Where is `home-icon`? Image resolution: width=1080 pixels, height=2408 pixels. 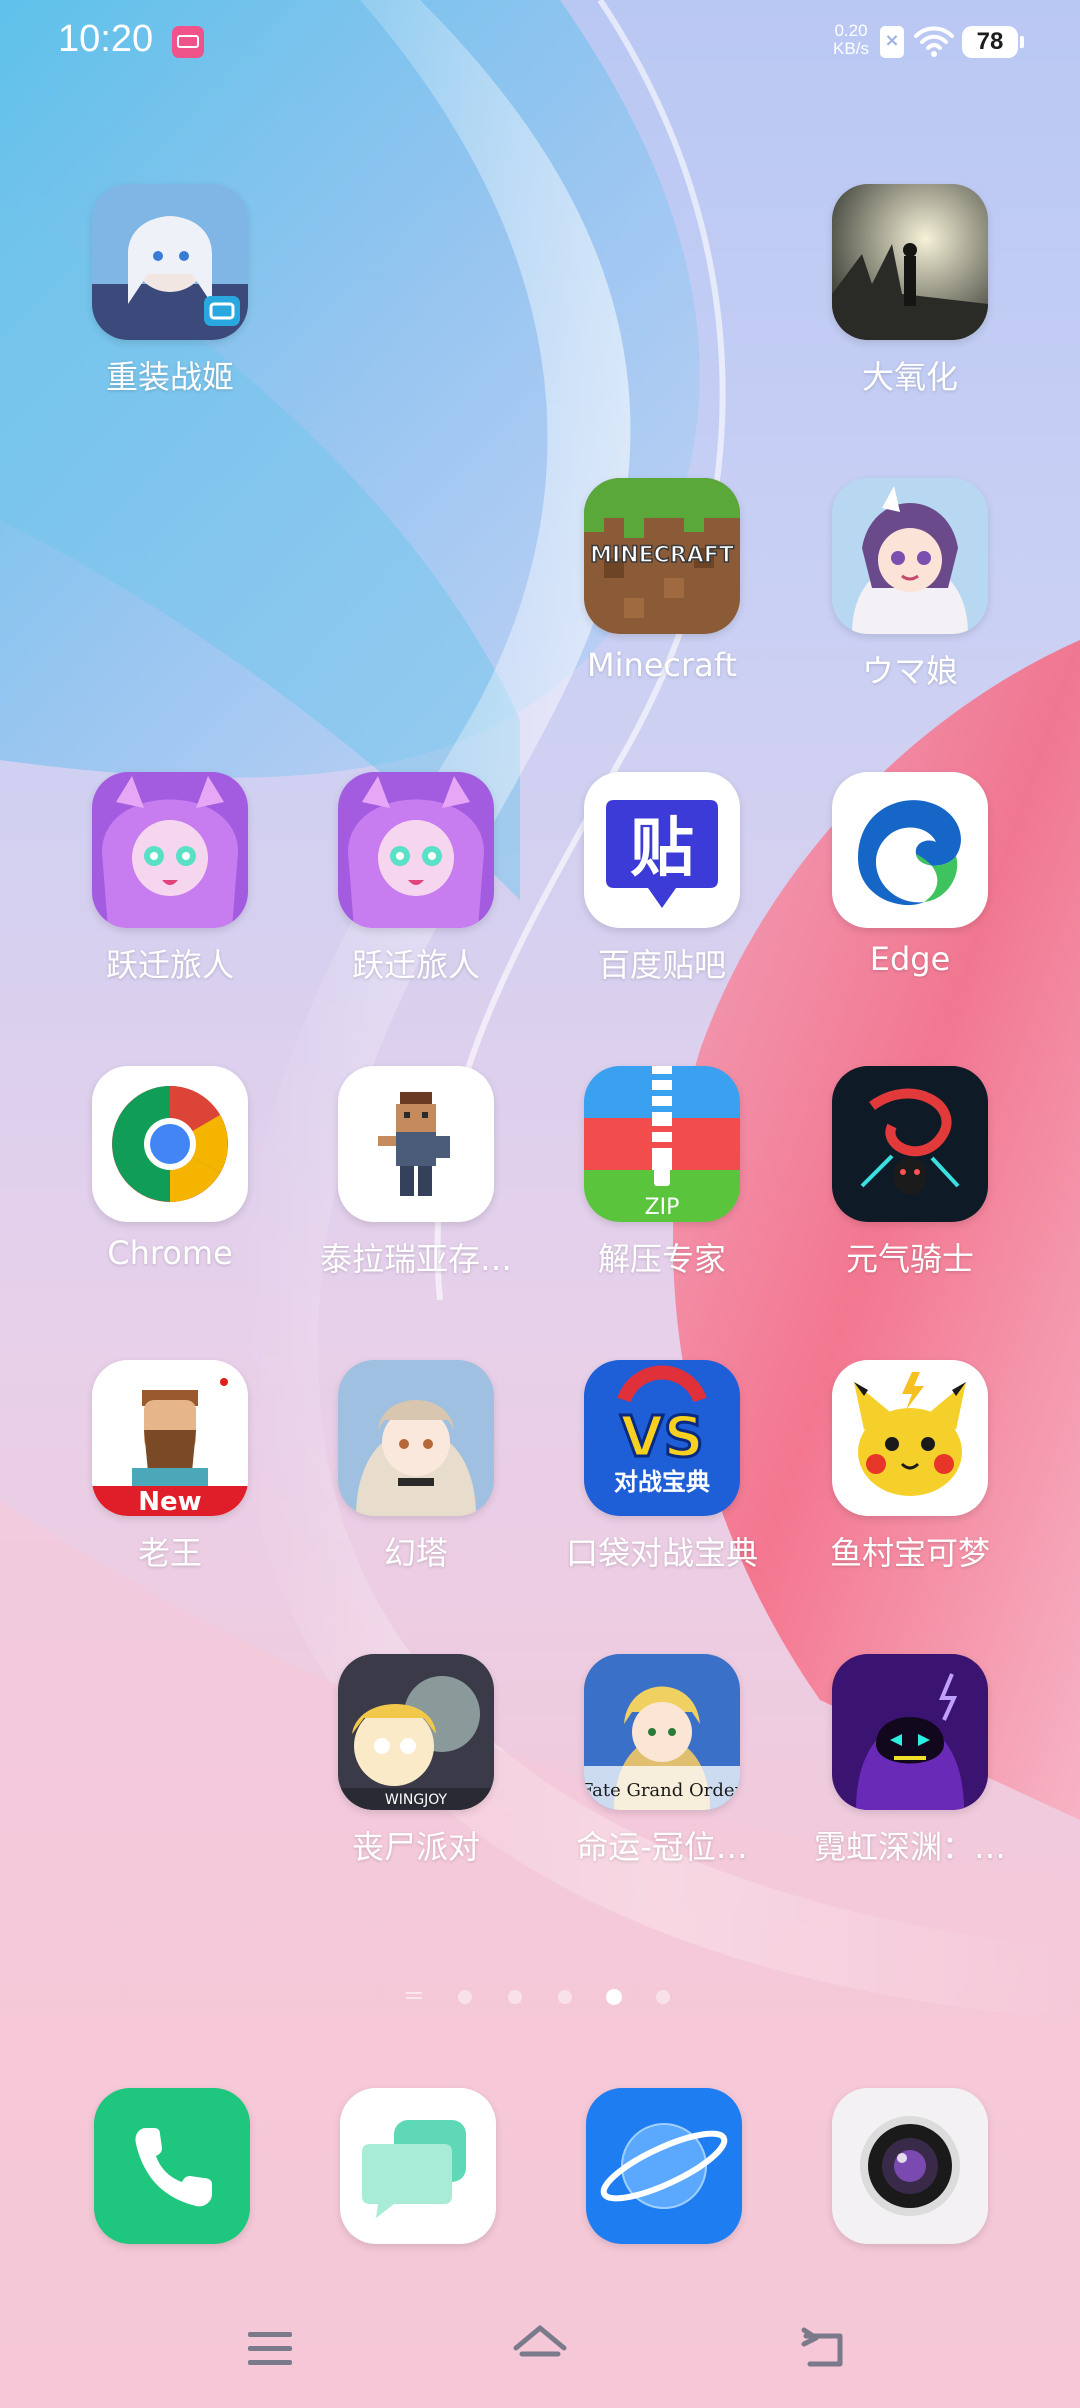 home-icon is located at coordinates (540, 2348).